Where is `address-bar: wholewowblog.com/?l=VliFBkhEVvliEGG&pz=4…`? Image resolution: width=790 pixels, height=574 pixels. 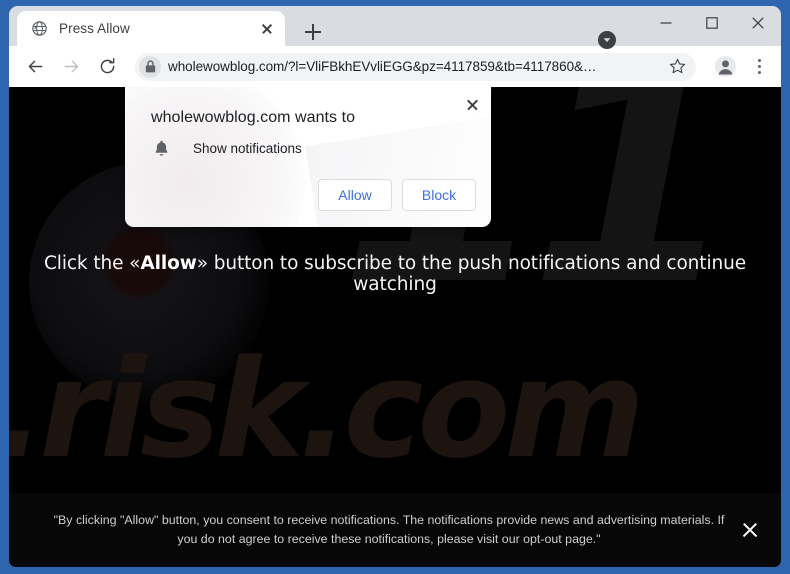 address-bar: wholewowblog.com/?l=VliFBkhEVvliEGG&pz=4… is located at coordinates (415, 66).